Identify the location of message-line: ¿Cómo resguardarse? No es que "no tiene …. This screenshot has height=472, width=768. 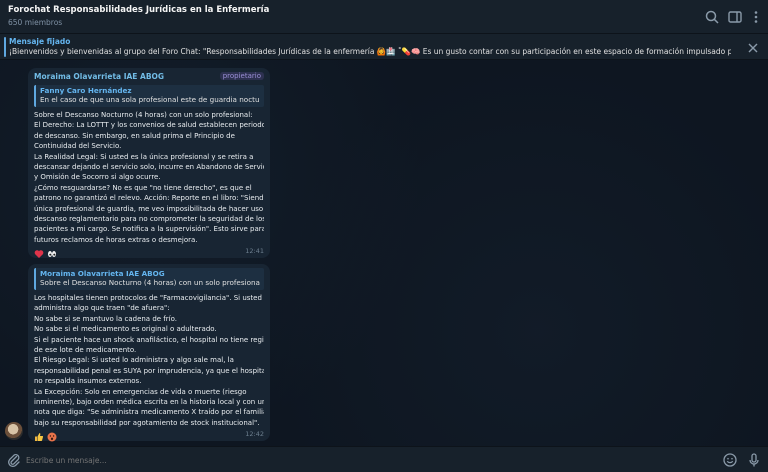
(143, 187).